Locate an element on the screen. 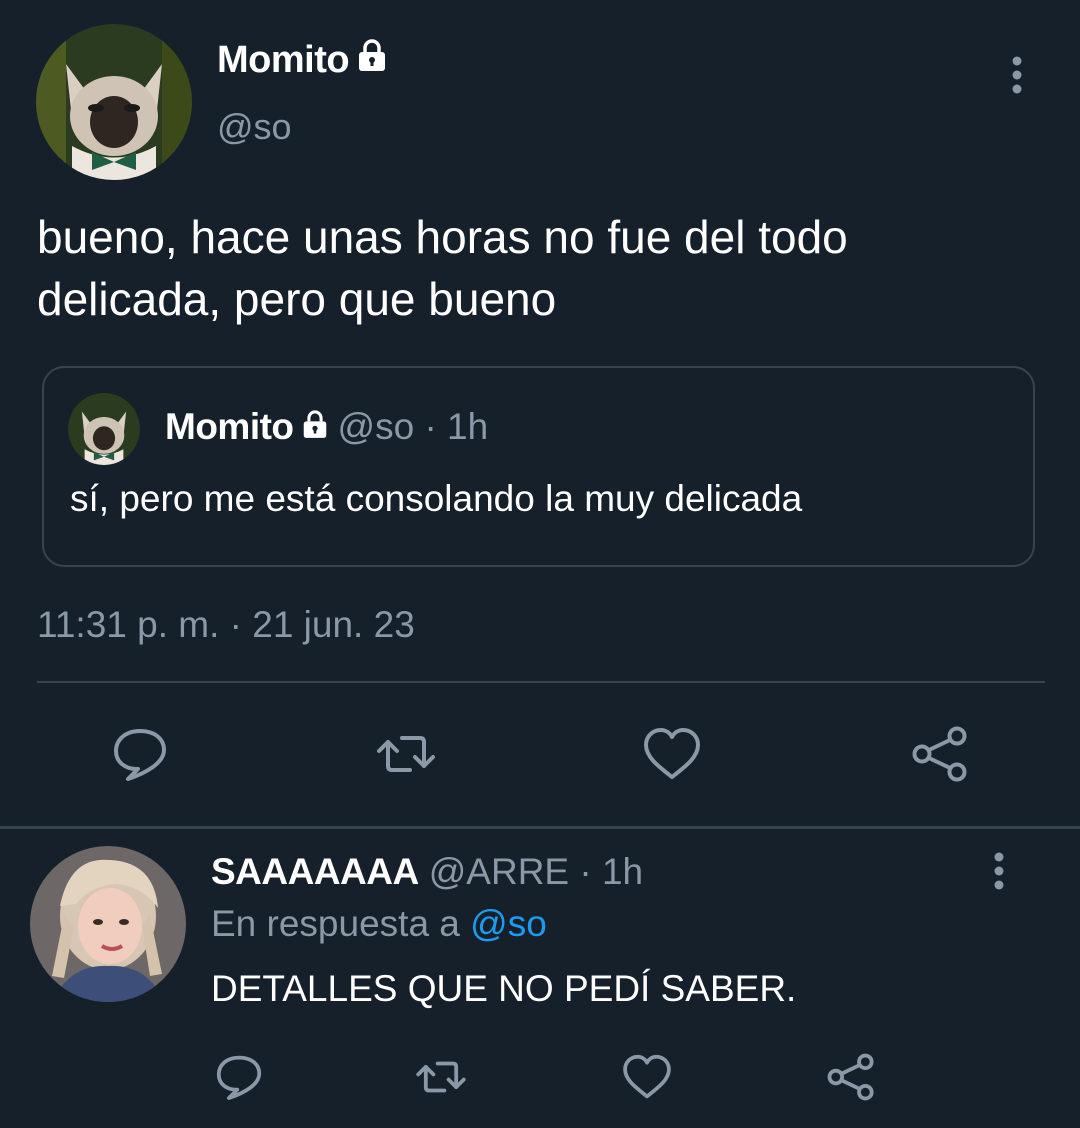  main-display-name: Momito is located at coordinates (302, 60).